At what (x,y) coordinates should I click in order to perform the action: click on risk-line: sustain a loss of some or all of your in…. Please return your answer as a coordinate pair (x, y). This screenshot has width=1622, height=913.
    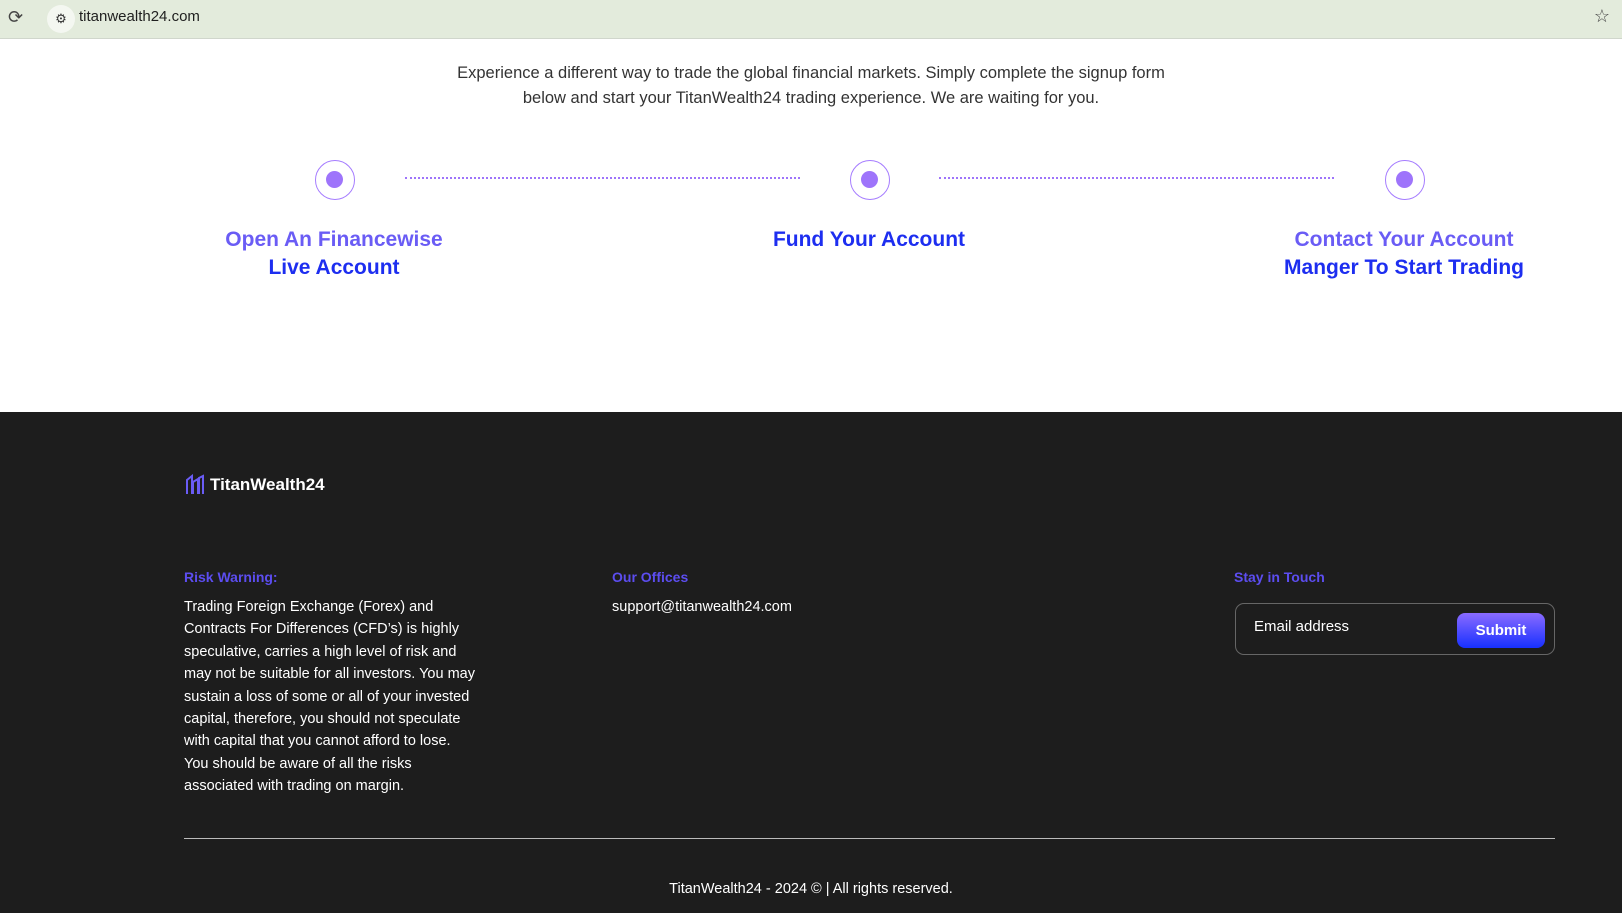
    Looking at the image, I should click on (327, 696).